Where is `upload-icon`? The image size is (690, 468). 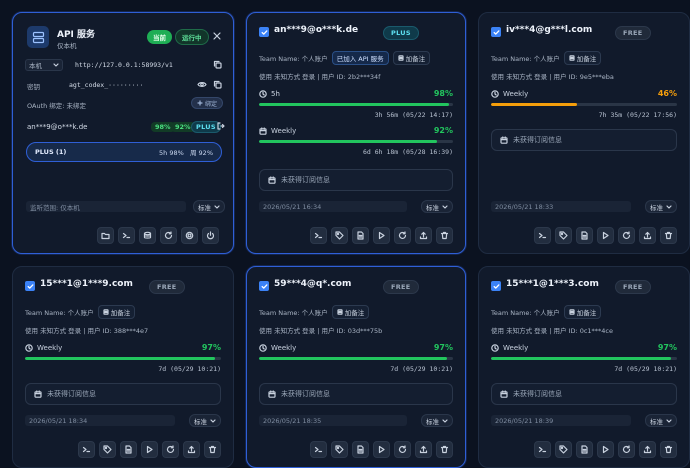 upload-icon is located at coordinates (647, 449).